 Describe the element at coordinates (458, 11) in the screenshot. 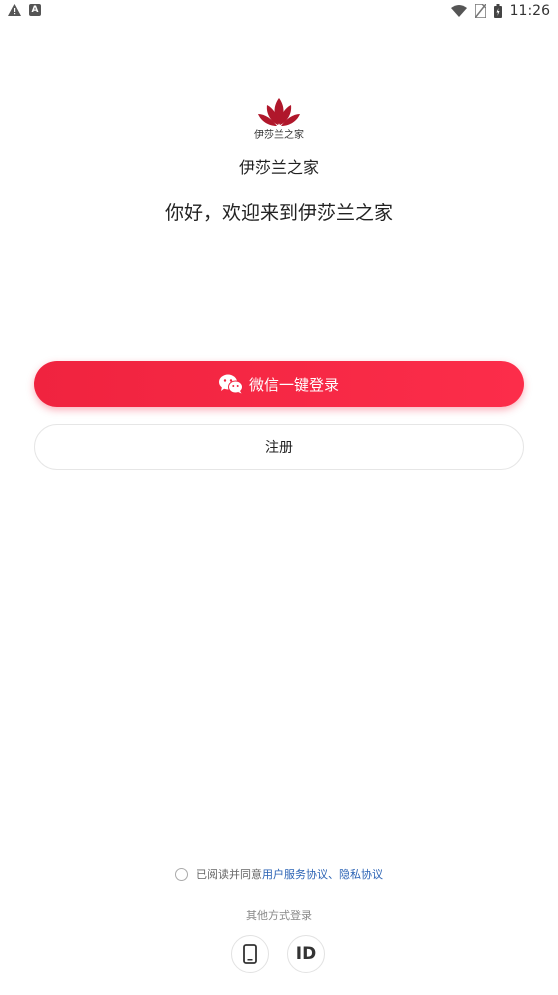

I see `wifi-icon` at that location.